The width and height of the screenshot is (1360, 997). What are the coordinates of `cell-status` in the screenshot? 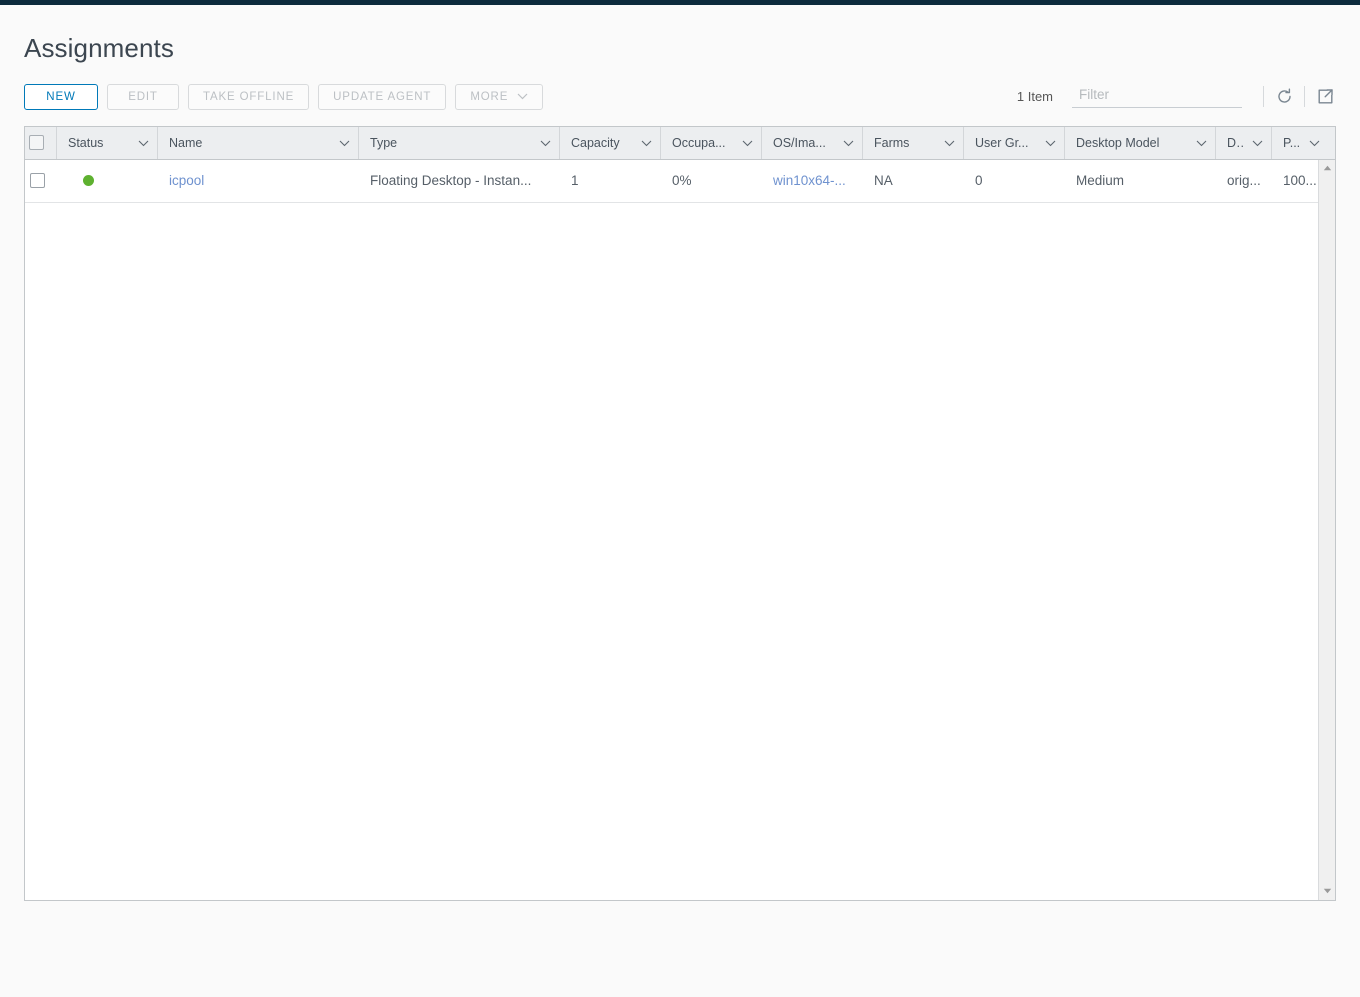 It's located at (107, 181).